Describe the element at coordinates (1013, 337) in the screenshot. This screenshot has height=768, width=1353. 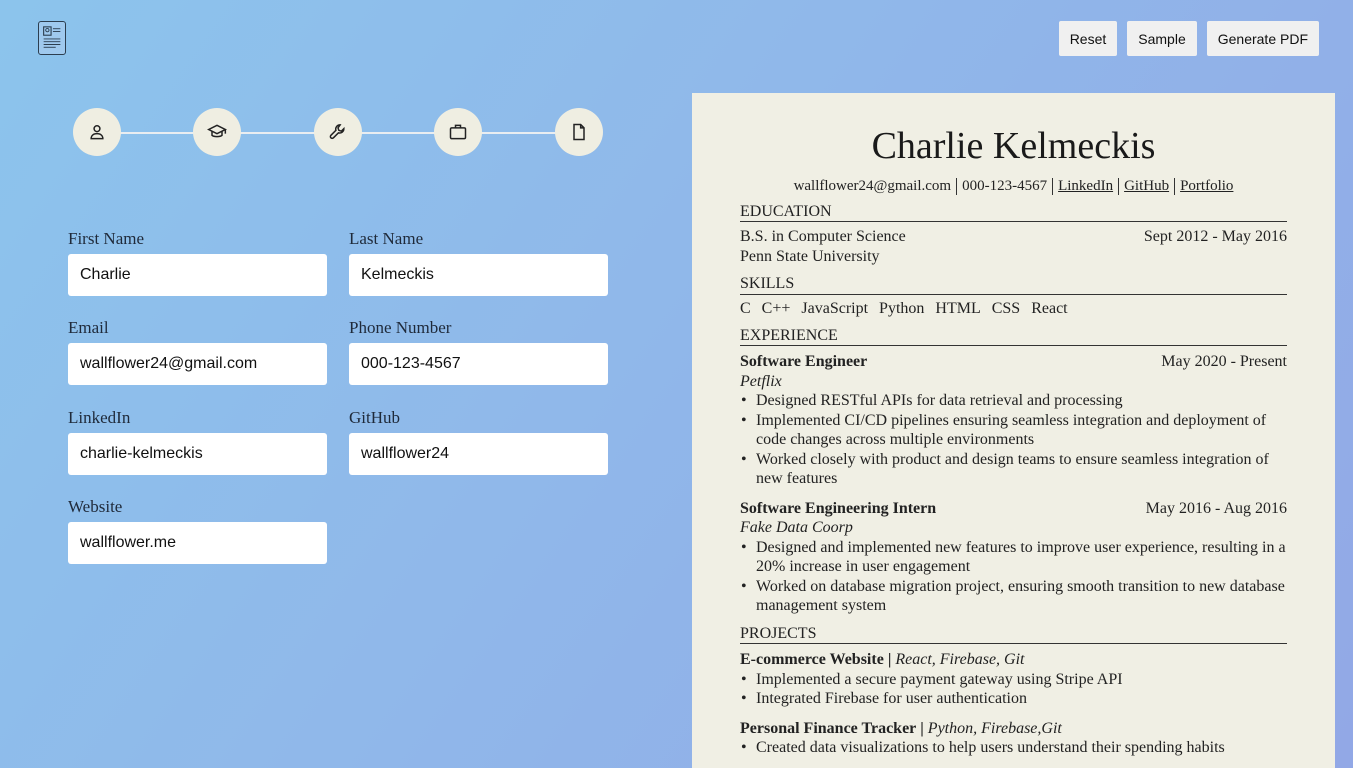
I see `experience-heading: EXPERIENCE` at that location.